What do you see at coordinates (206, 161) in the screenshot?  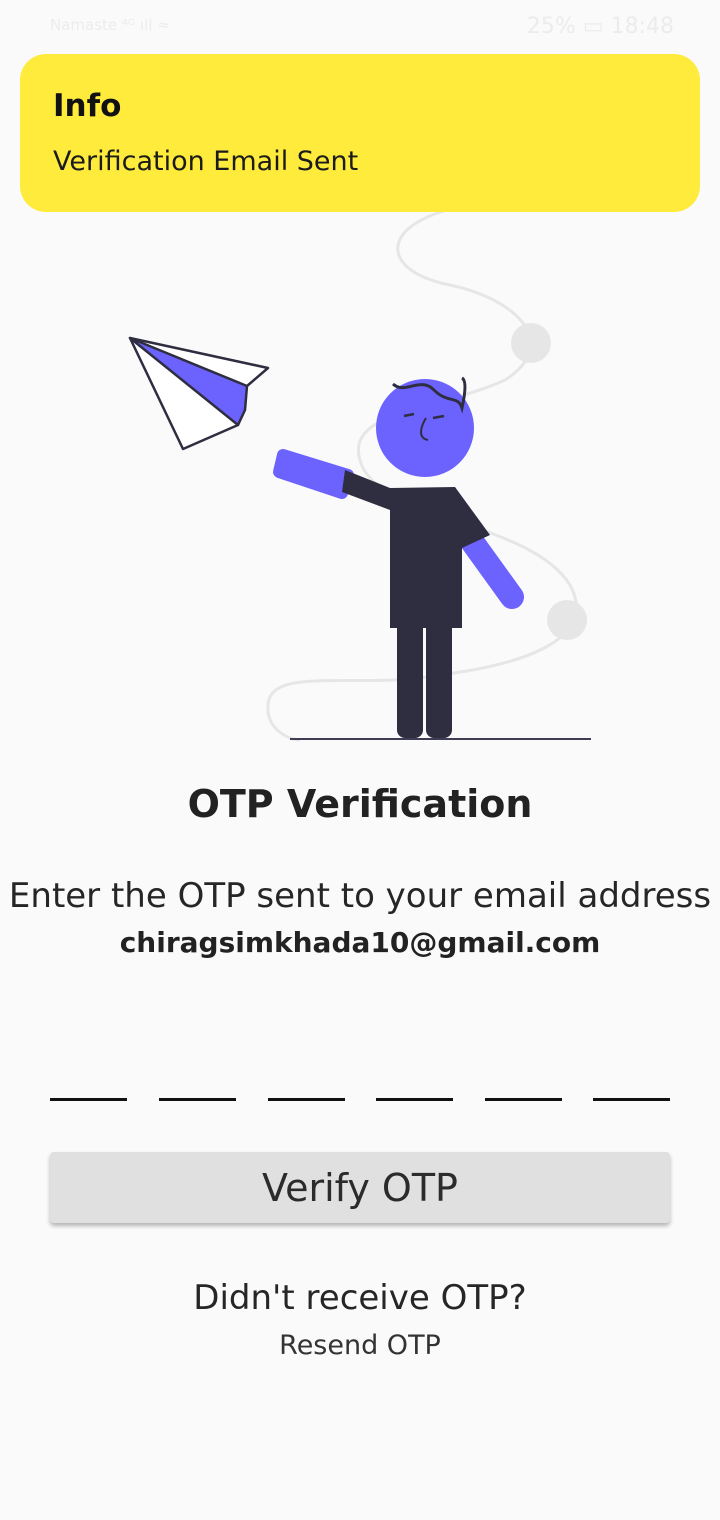 I see `toast-message: Verification Email Sent` at bounding box center [206, 161].